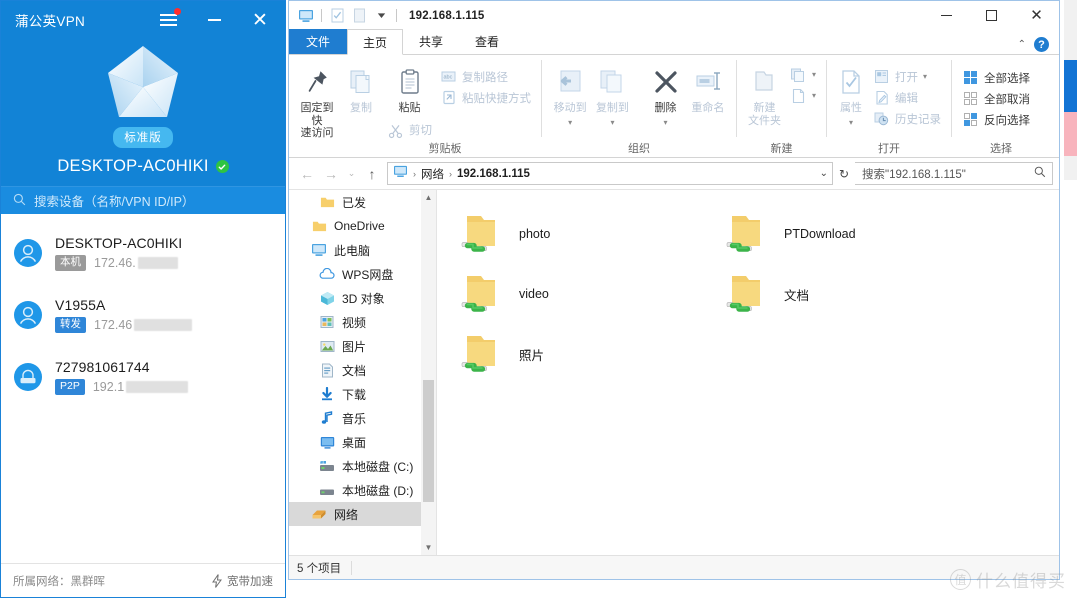 The image size is (1080, 598). Describe the element at coordinates (824, 173) in the screenshot. I see `address-dropdown-icon: ⌄` at that location.